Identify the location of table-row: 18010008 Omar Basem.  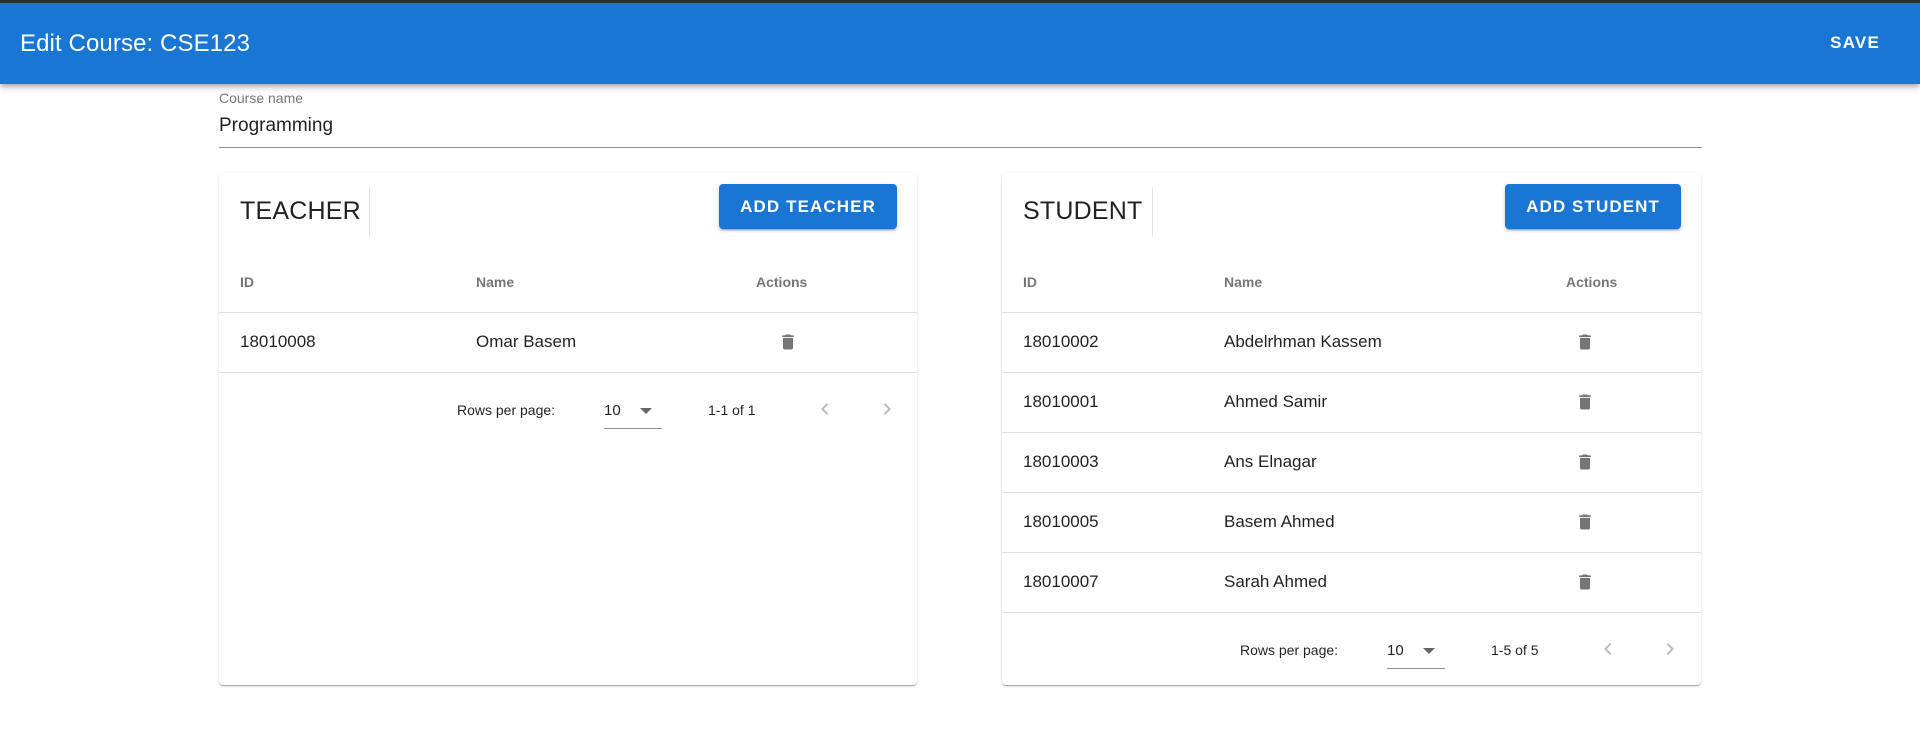
(568, 342).